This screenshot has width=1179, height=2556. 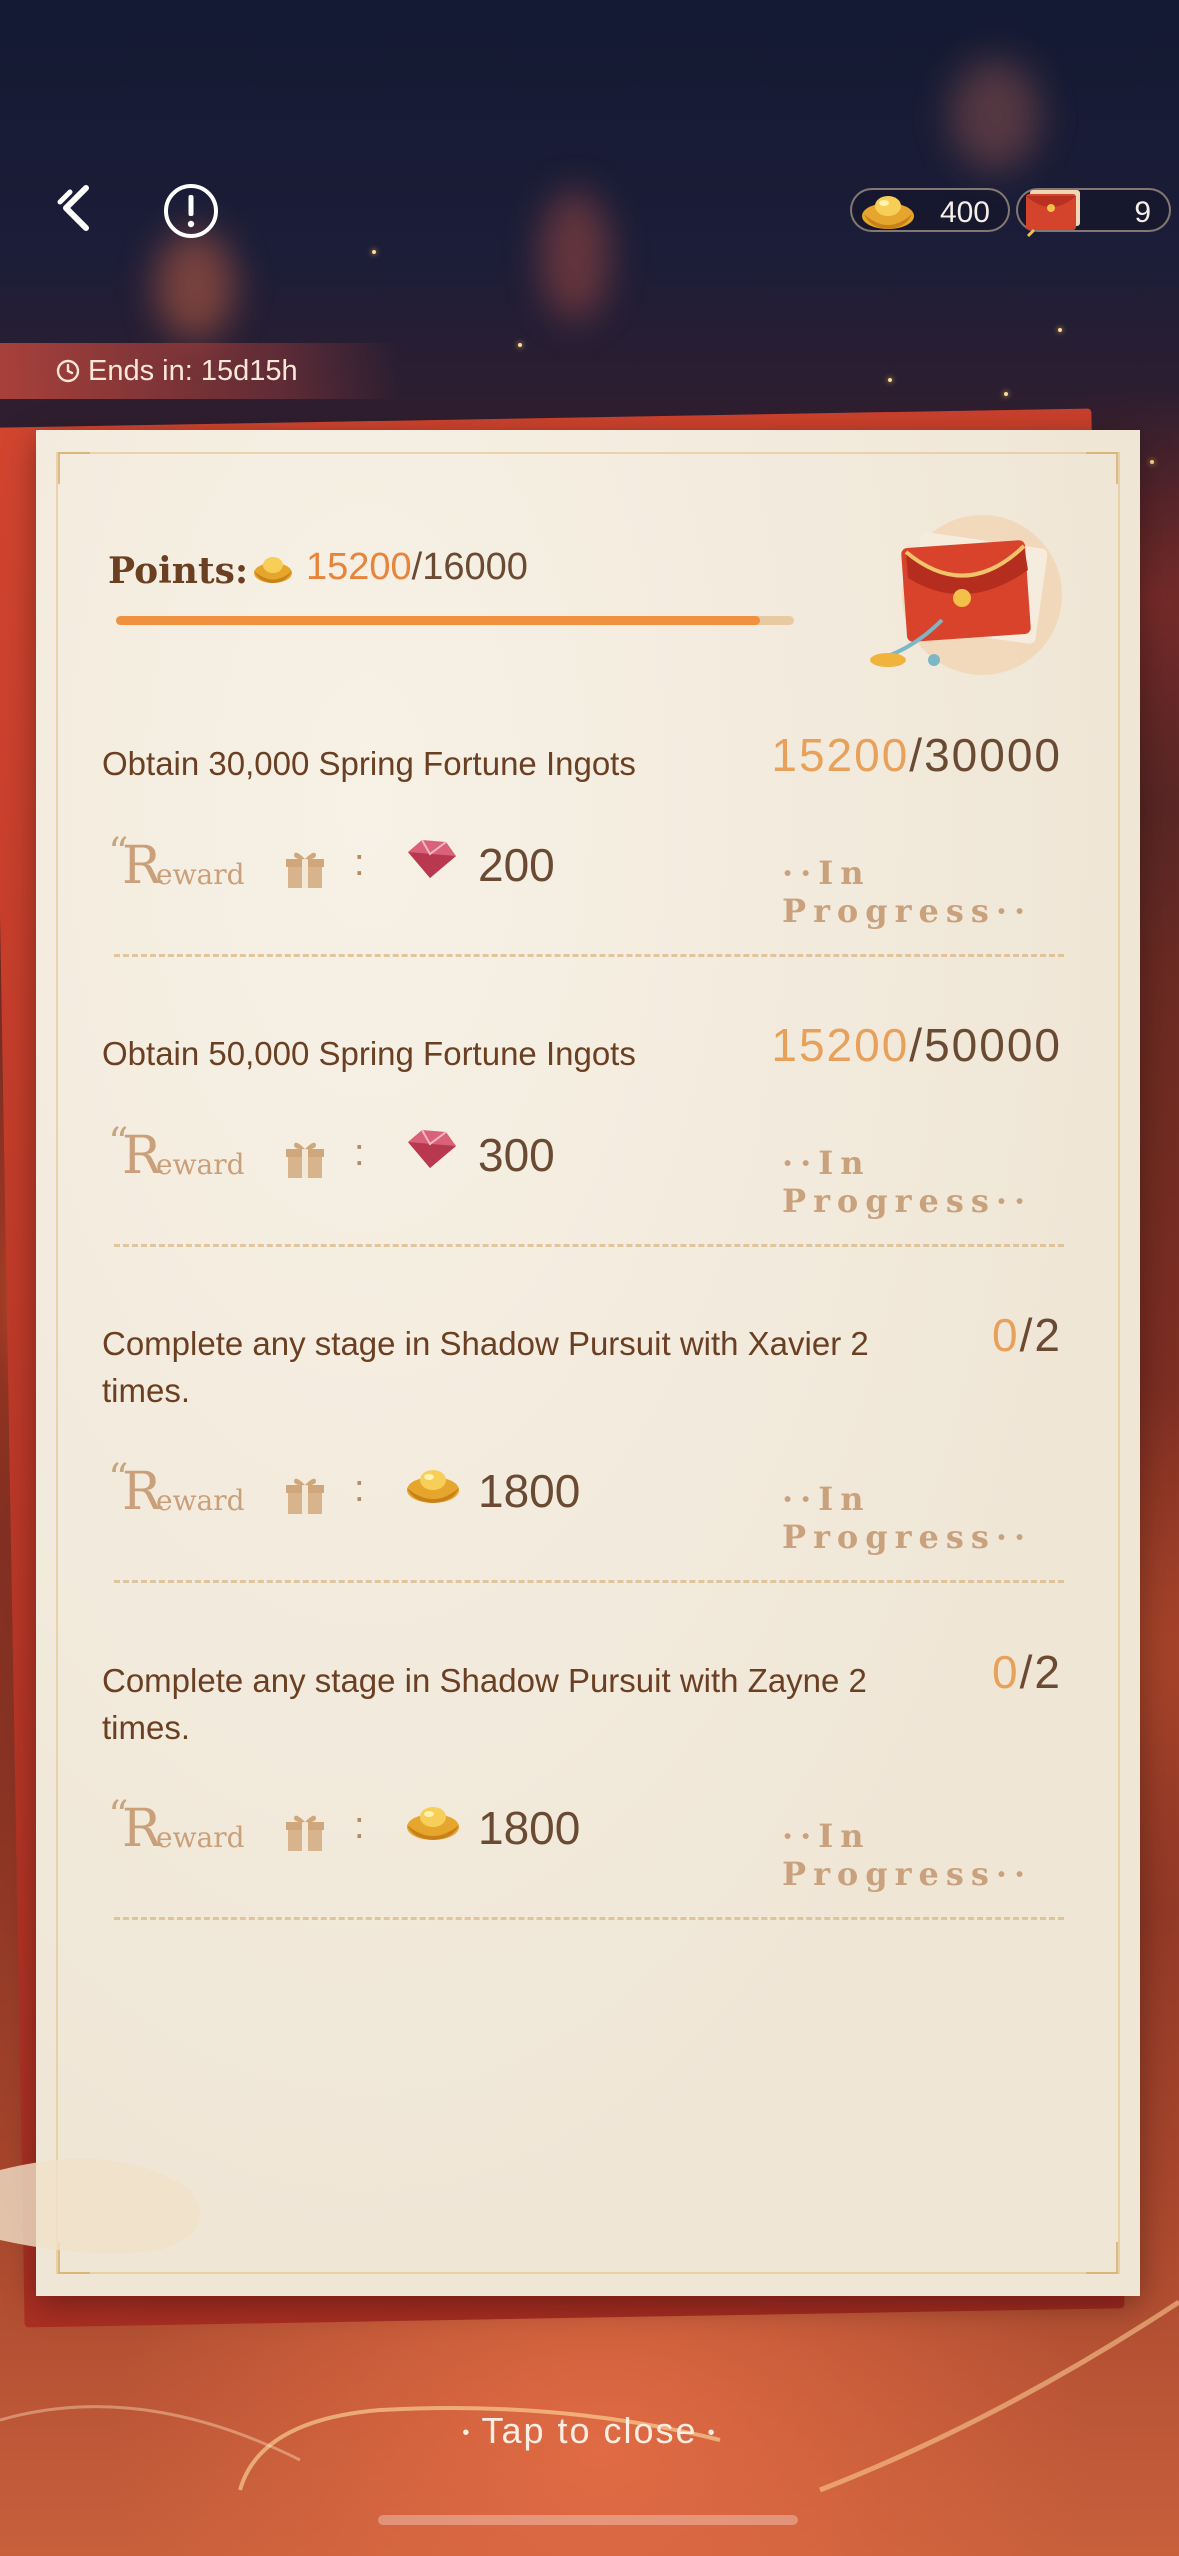 What do you see at coordinates (469, 567) in the screenshot?
I see `points-total: /16000` at bounding box center [469, 567].